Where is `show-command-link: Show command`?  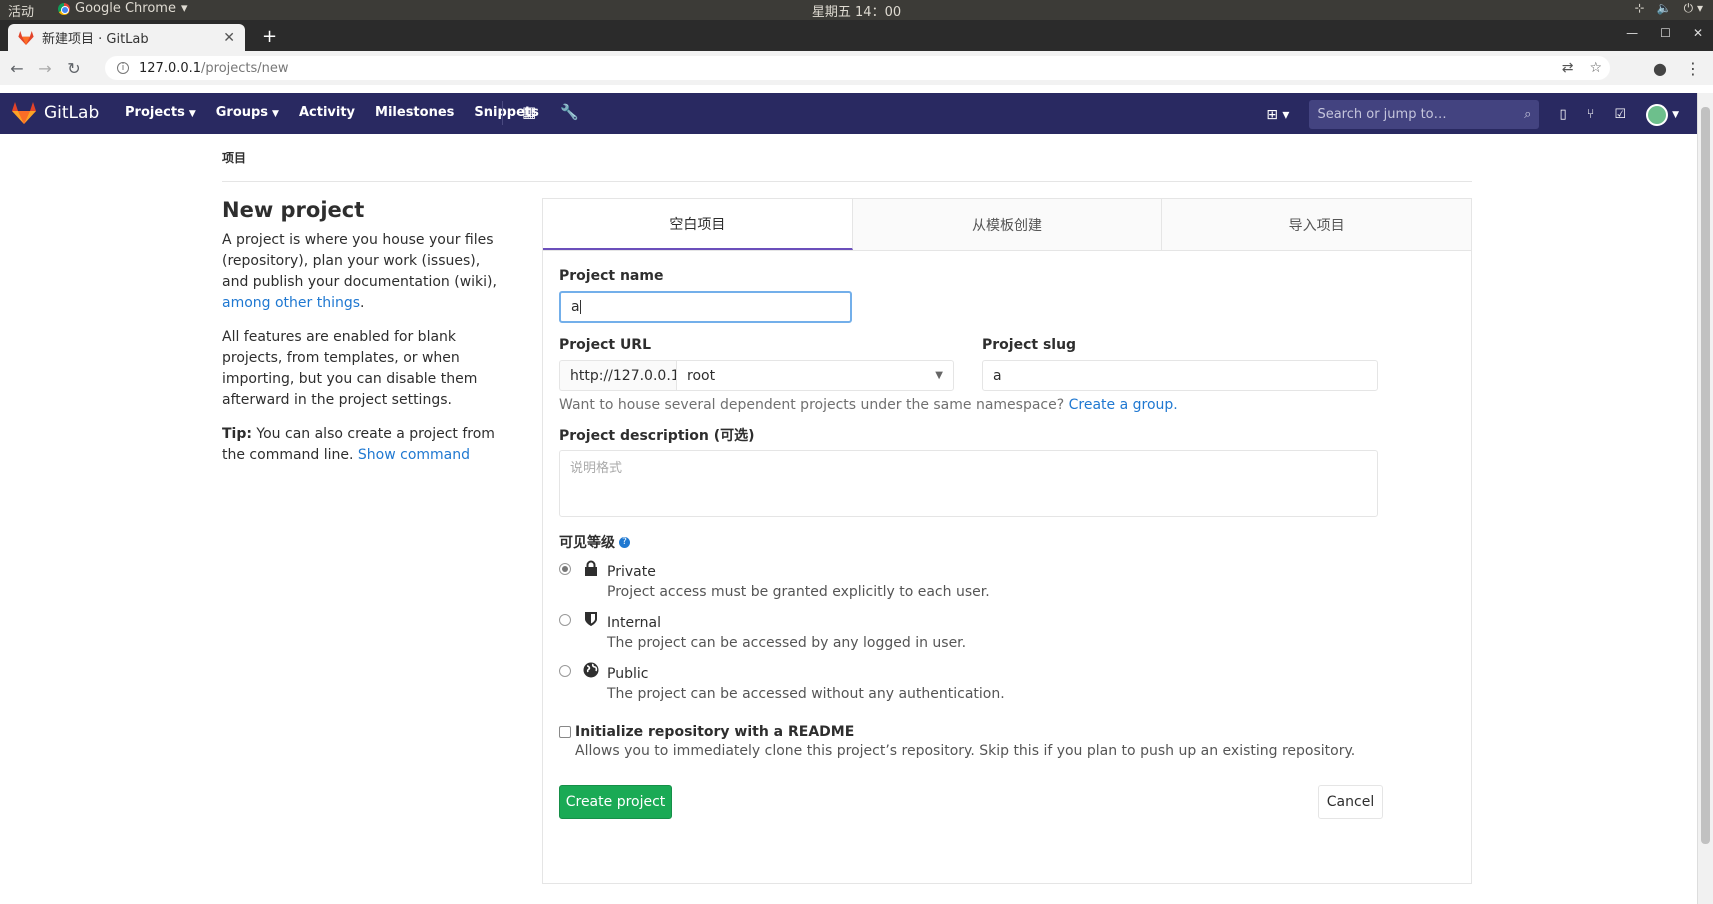 show-command-link: Show command is located at coordinates (414, 455).